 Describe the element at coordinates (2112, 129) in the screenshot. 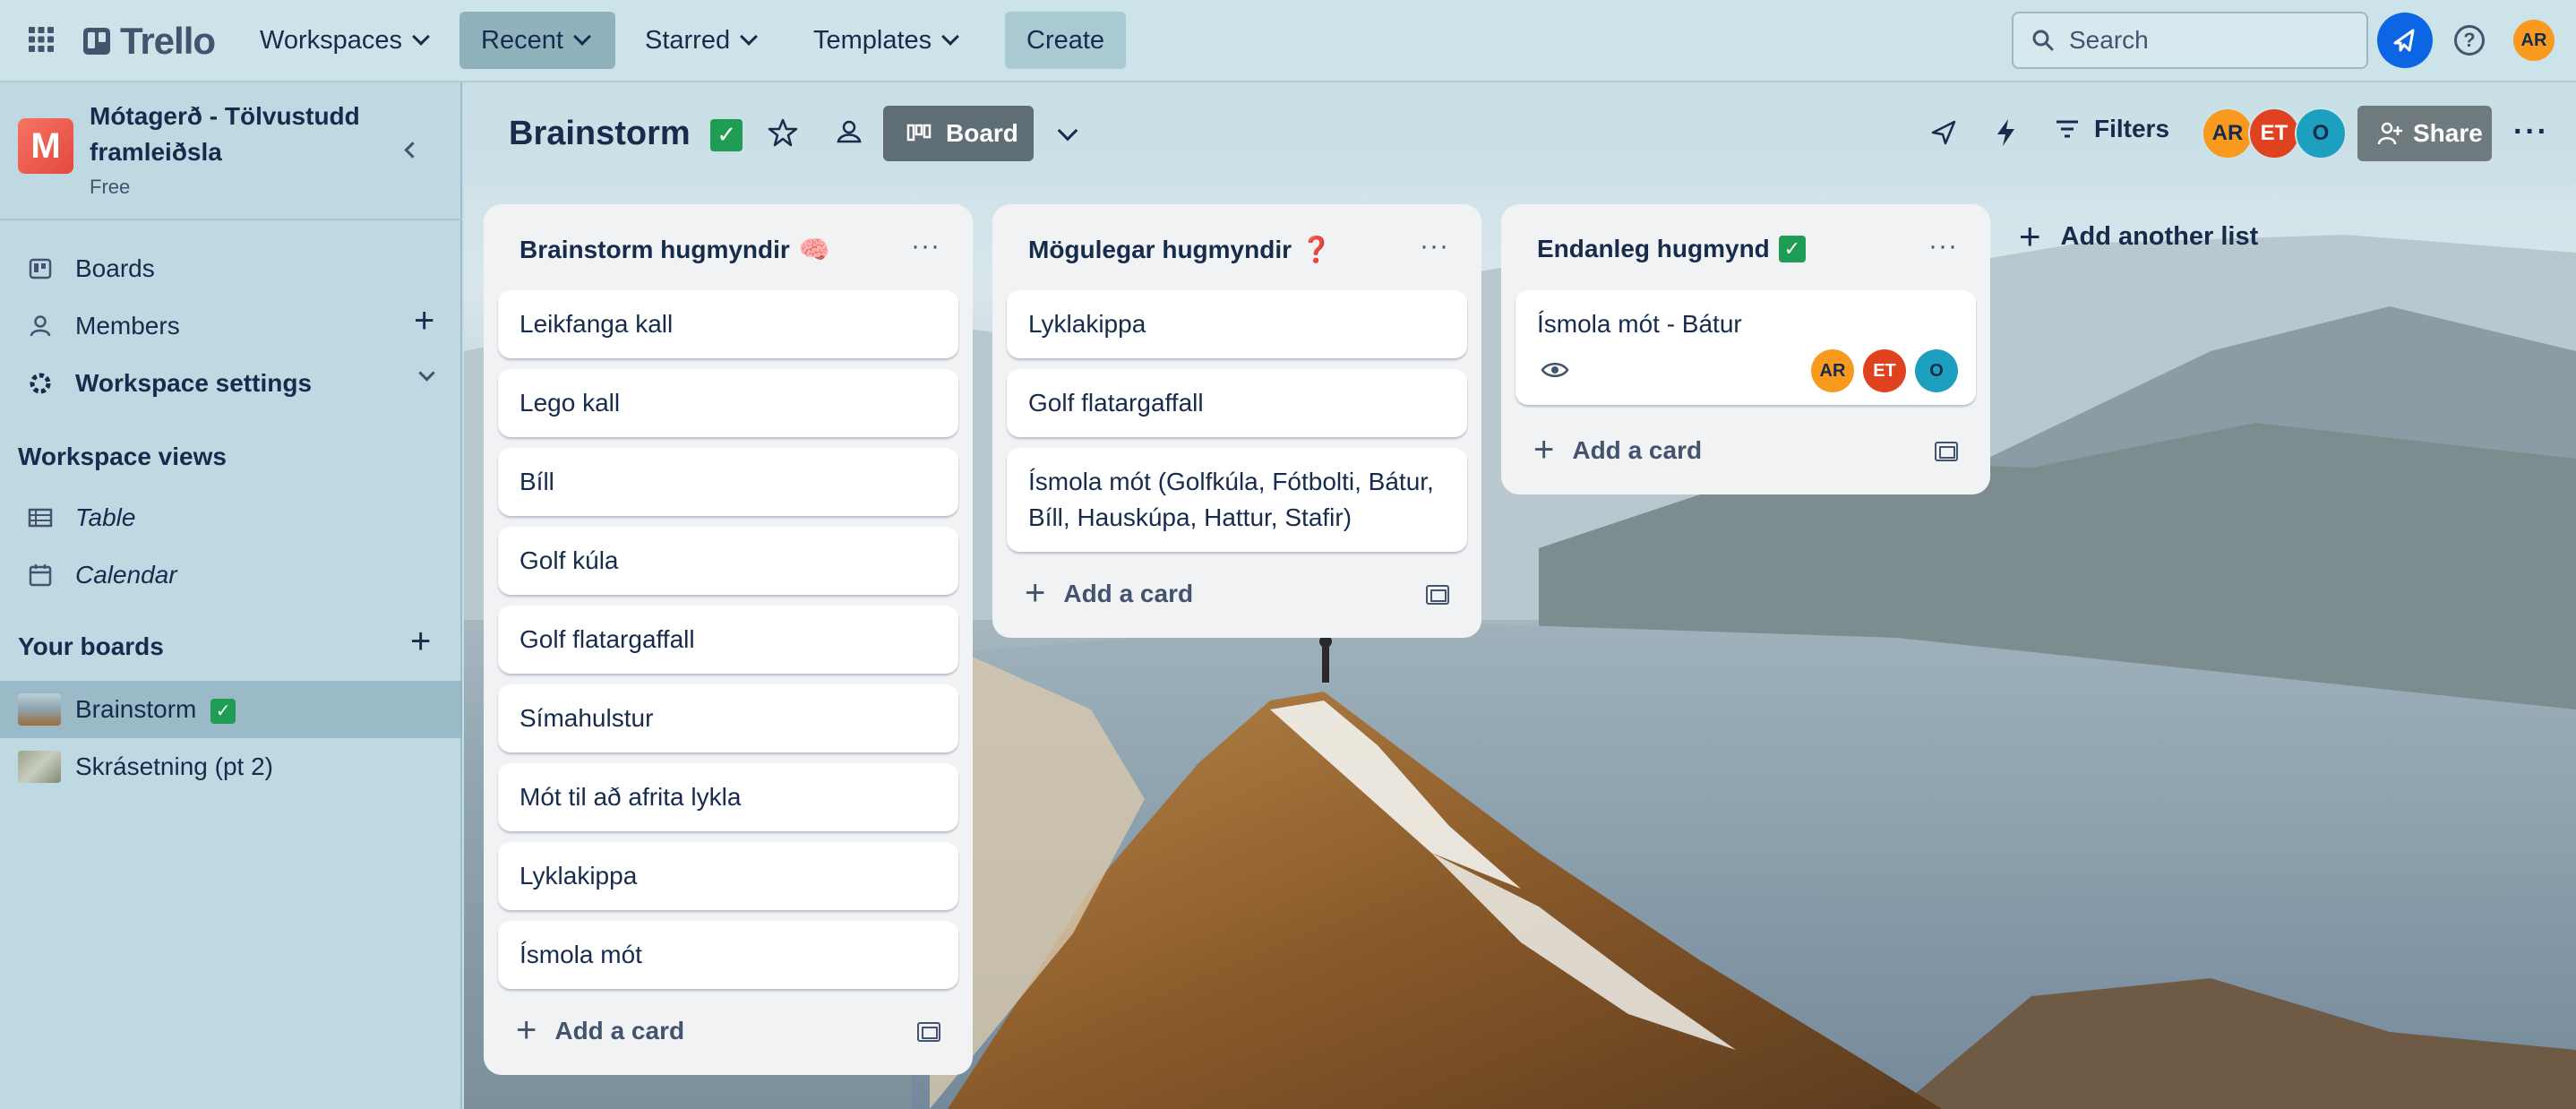

I see `filters-button: Filters` at that location.